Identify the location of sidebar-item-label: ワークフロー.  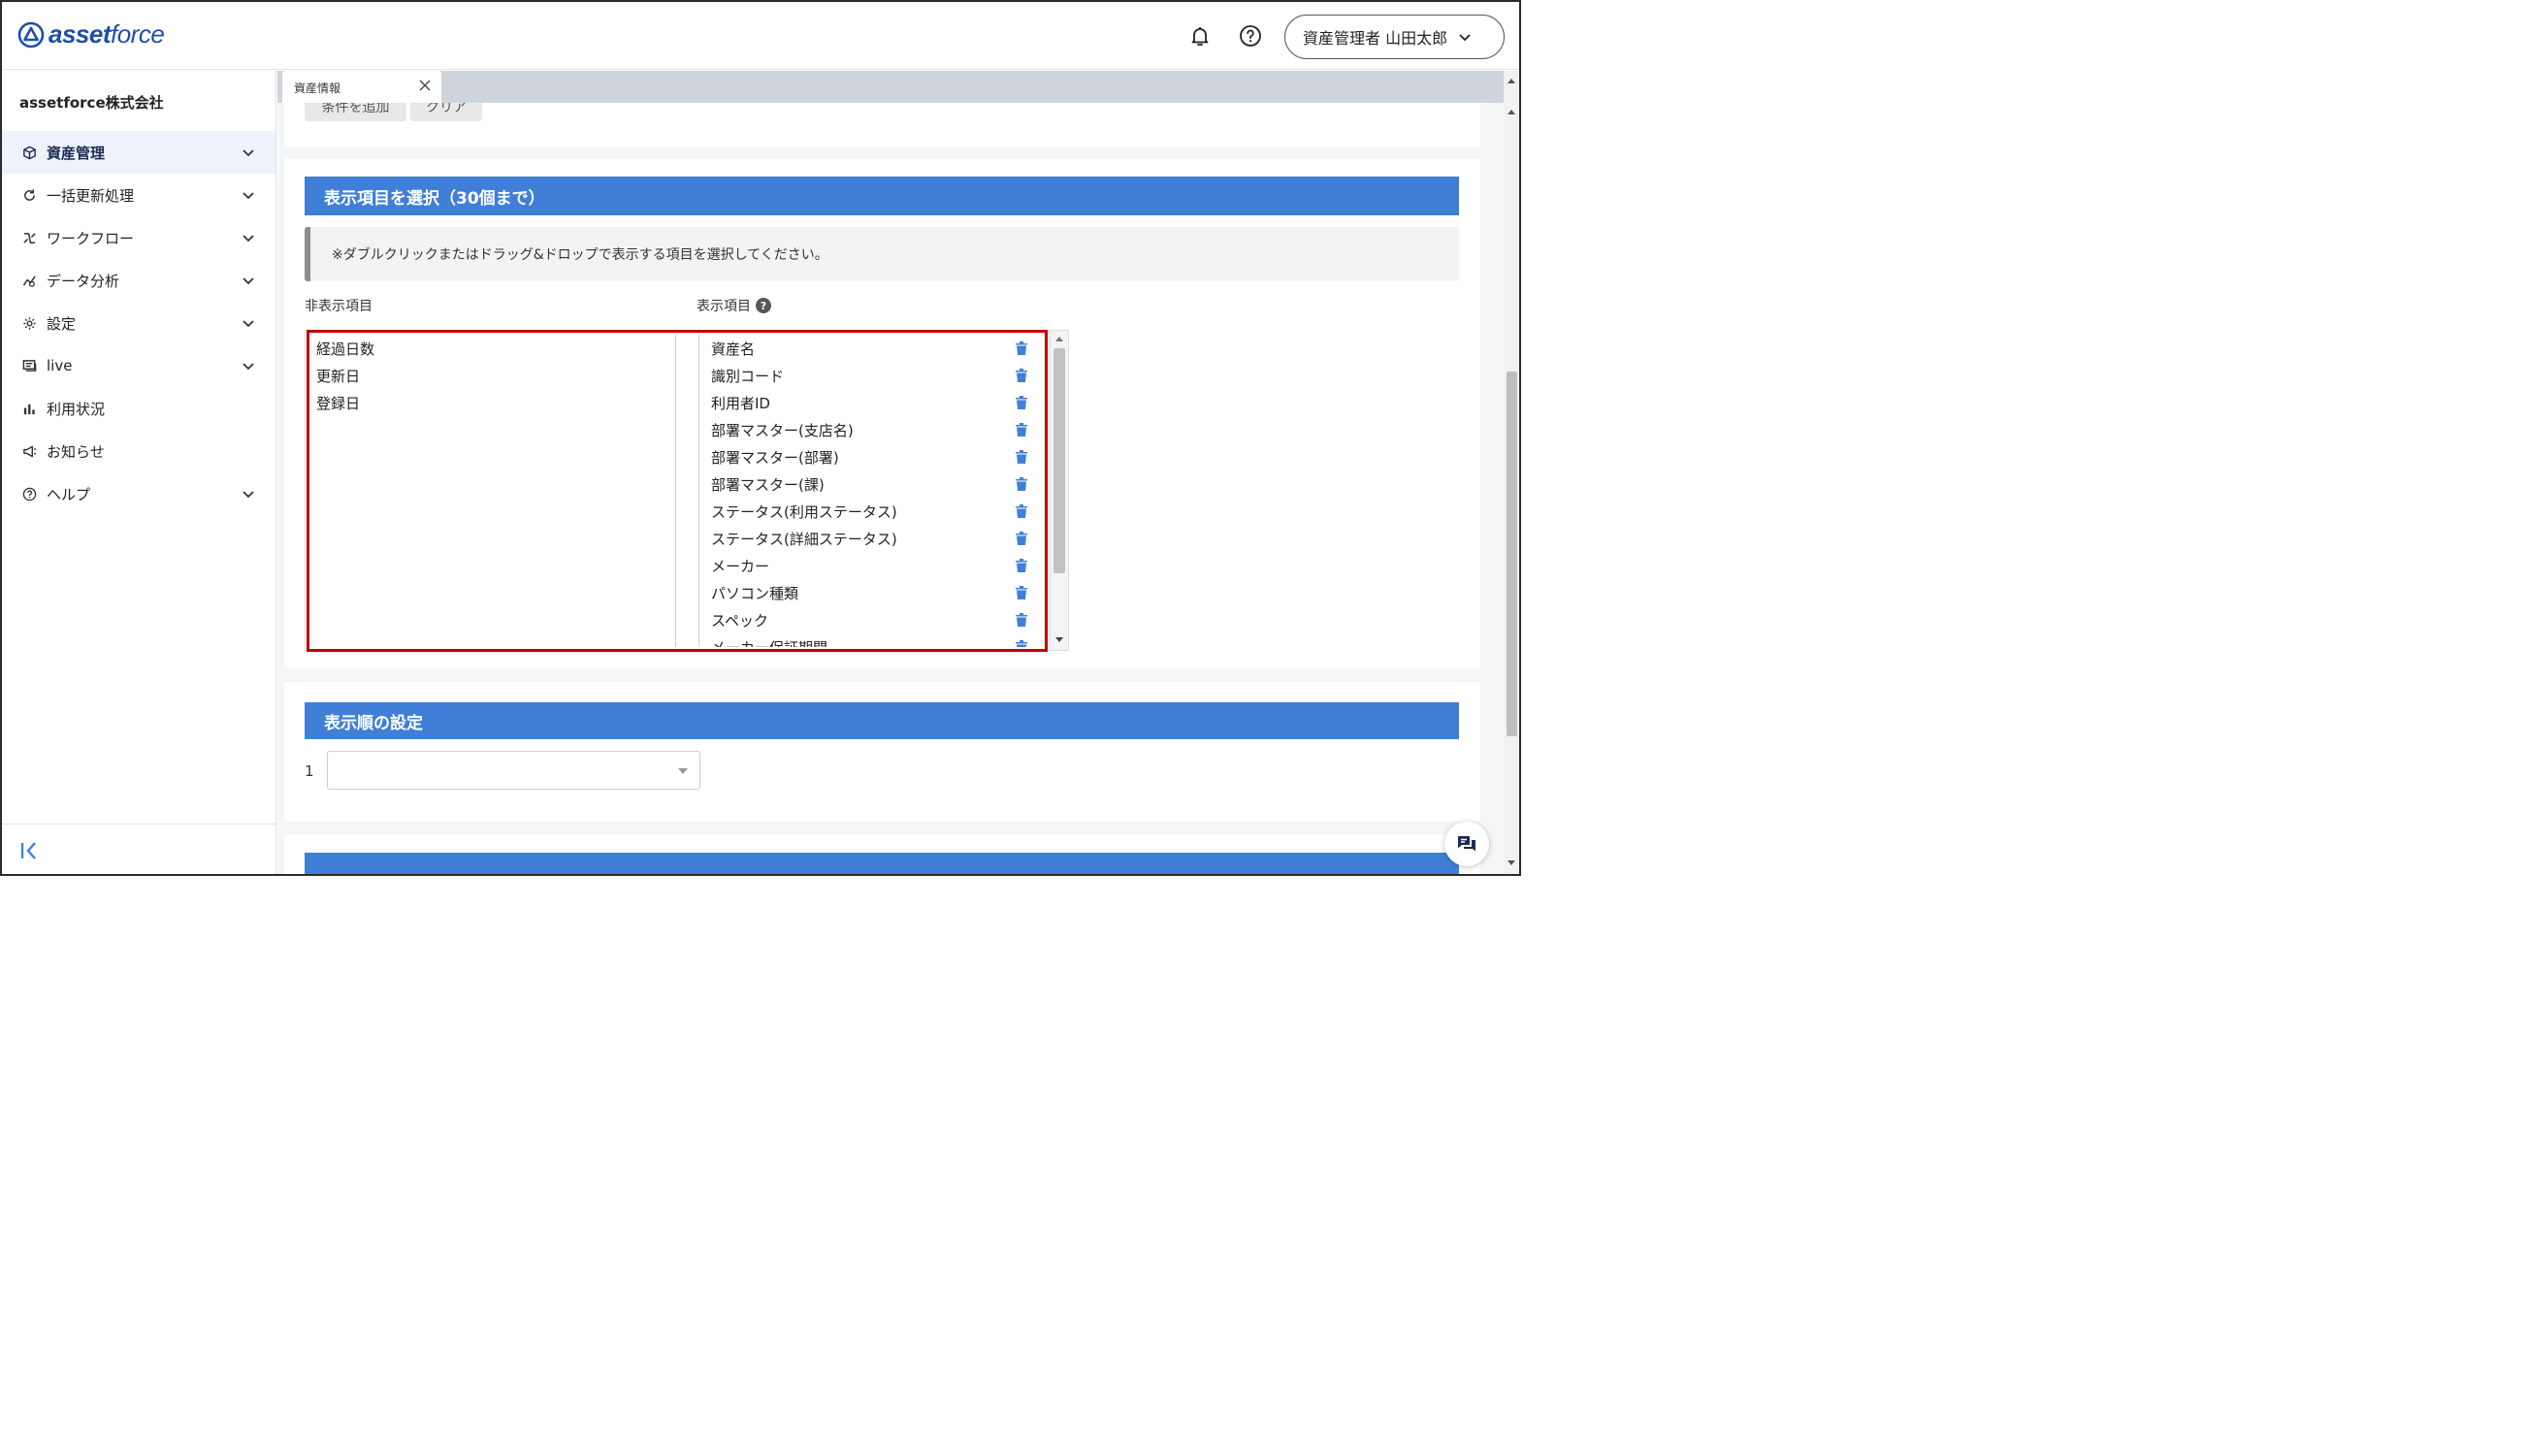
(91, 238).